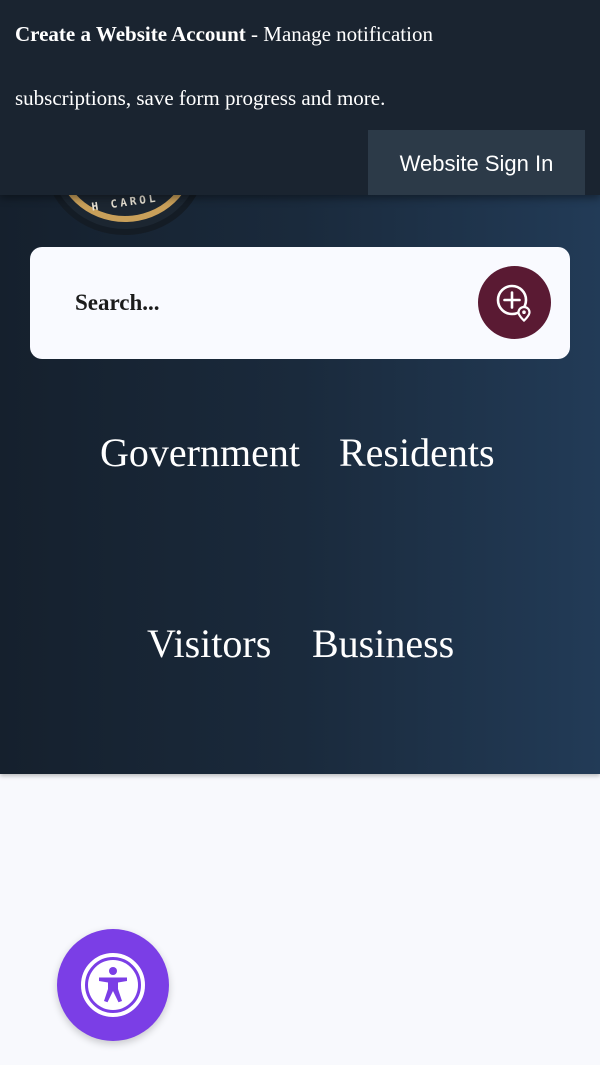  I want to click on nav-link-business: Business, so click(383, 644).